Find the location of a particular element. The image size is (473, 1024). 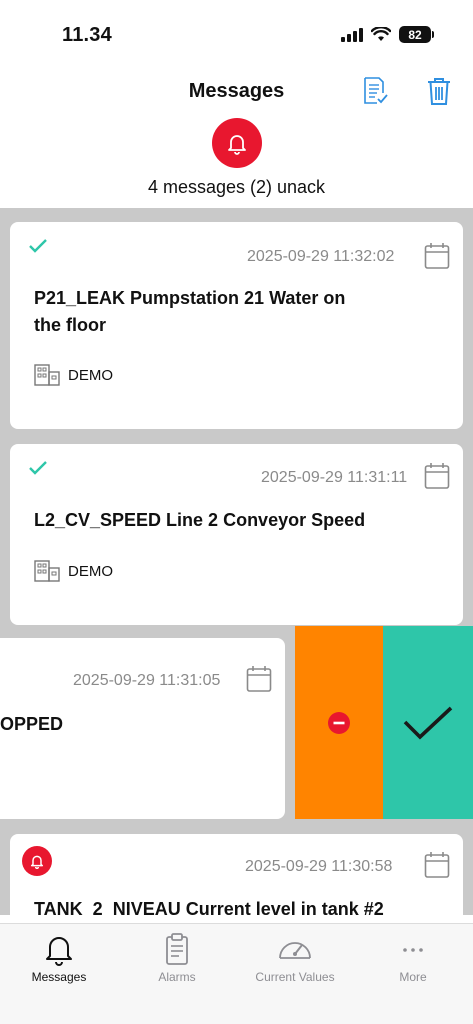

message-timestamp: 2025-09-29 11:31:11 is located at coordinates (334, 477).